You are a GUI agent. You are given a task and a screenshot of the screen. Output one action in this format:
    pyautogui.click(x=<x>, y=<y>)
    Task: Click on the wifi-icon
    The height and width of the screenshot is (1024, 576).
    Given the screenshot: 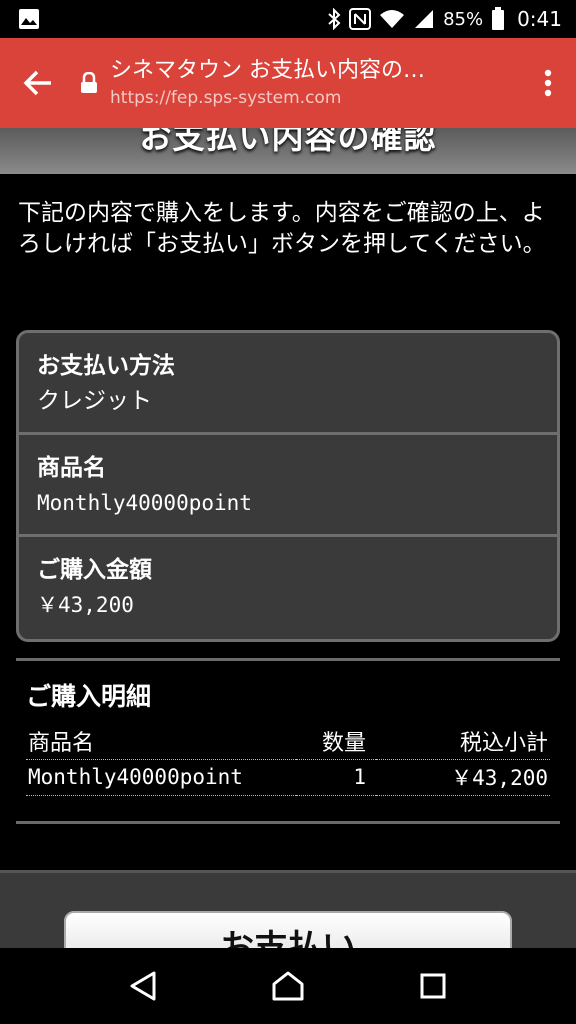 What is the action you would take?
    pyautogui.click(x=392, y=19)
    